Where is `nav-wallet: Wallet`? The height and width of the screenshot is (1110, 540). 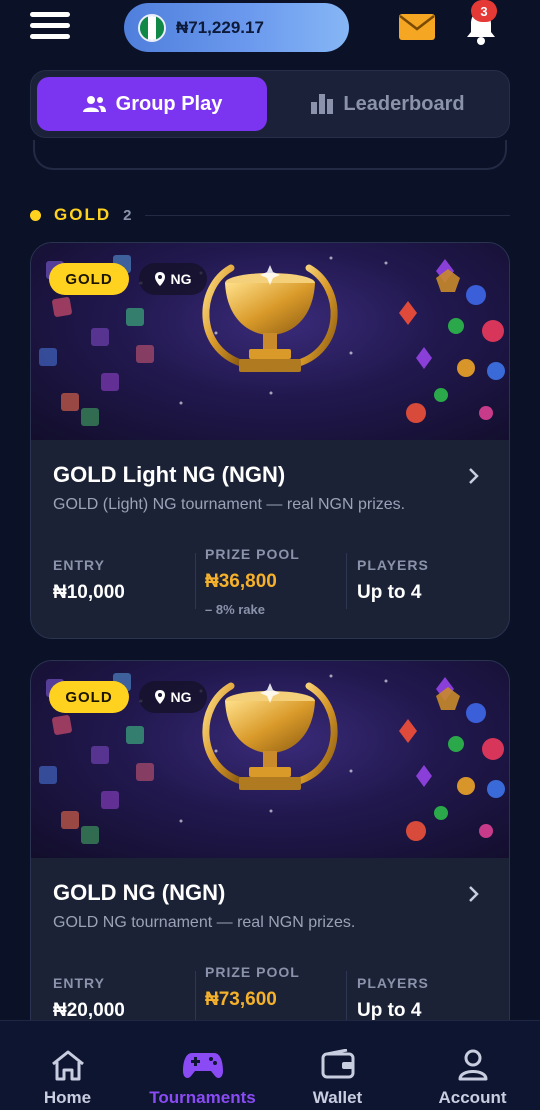 nav-wallet: Wallet is located at coordinates (337, 1065).